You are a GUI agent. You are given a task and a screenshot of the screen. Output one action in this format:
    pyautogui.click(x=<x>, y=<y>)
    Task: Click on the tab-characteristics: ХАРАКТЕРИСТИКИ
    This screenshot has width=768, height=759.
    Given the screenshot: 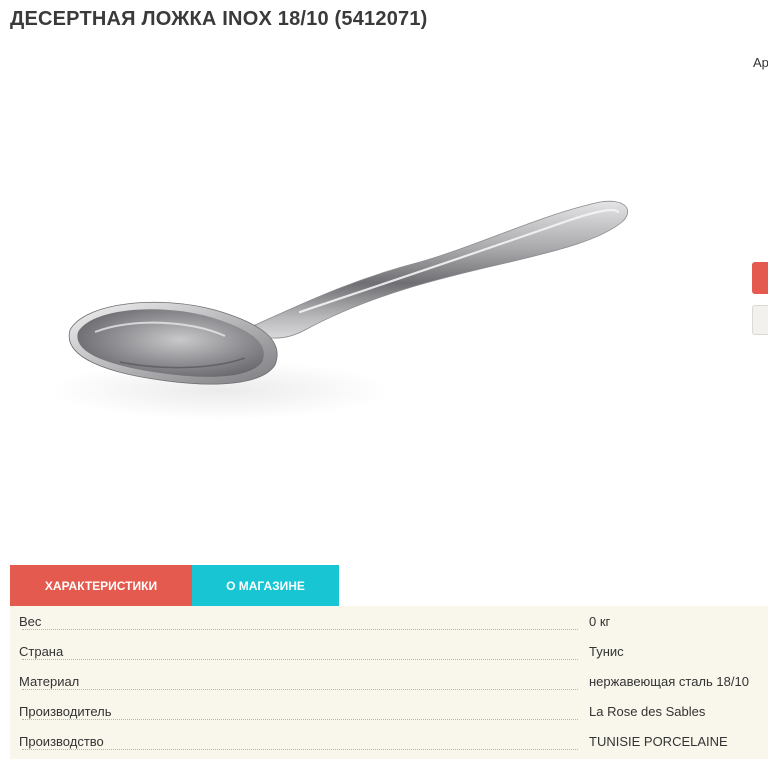 What is the action you would take?
    pyautogui.click(x=101, y=585)
    